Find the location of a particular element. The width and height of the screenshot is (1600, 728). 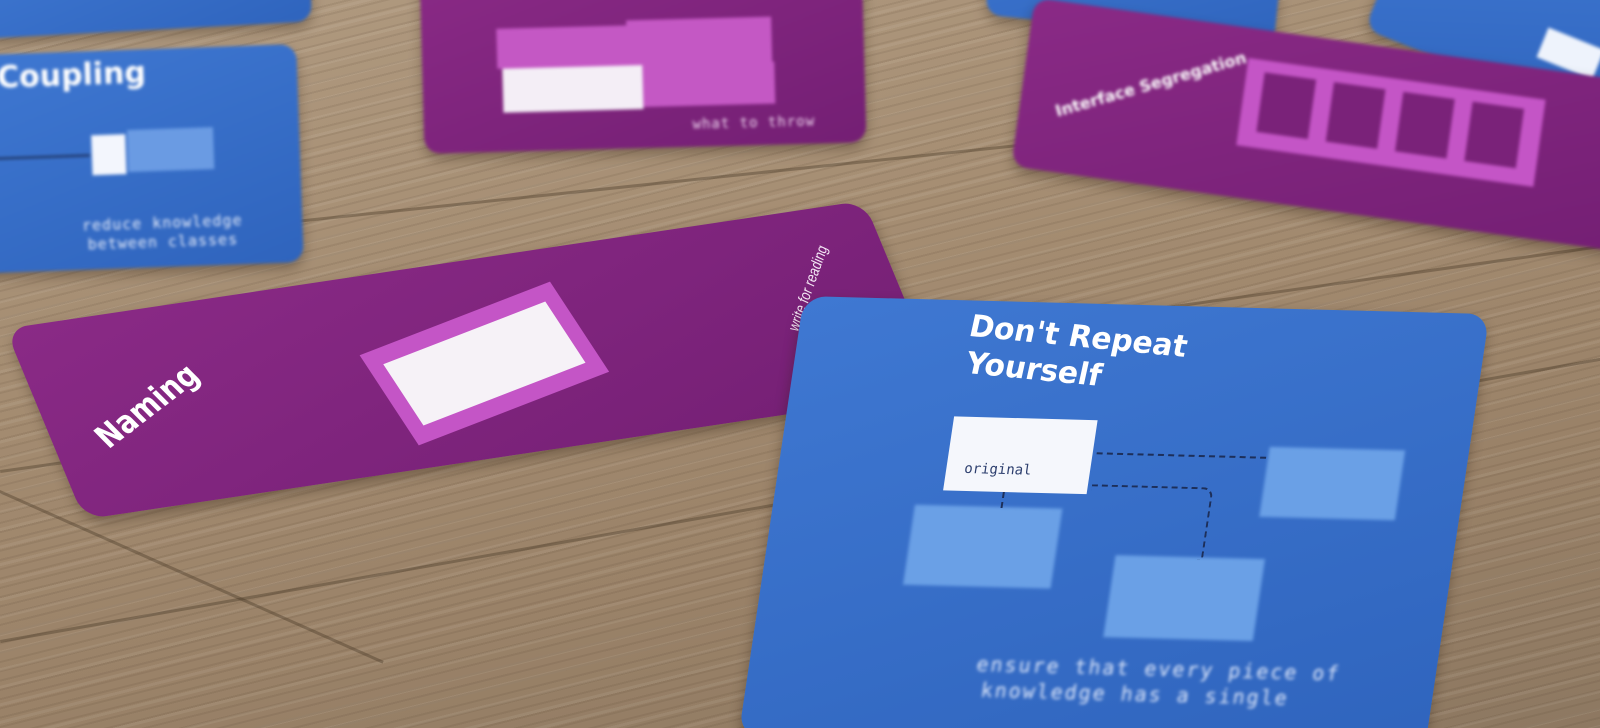

card-title: Naming is located at coordinates (147, 406).